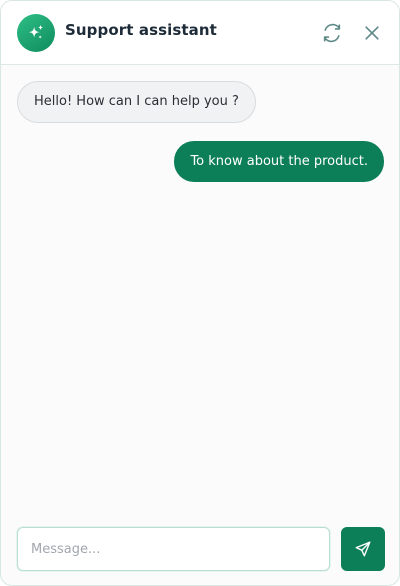 Image resolution: width=400 pixels, height=586 pixels. What do you see at coordinates (141, 30) in the screenshot?
I see `chat-title: Support assistant` at bounding box center [141, 30].